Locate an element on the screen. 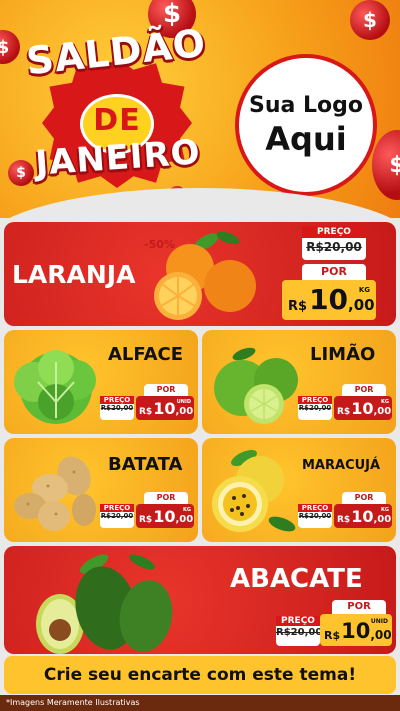 The image size is (400, 711). product-card-maracuja: MARACUJÁ PREÇO R$20,00 POR R$ 10 ,00 KG is located at coordinates (299, 490).